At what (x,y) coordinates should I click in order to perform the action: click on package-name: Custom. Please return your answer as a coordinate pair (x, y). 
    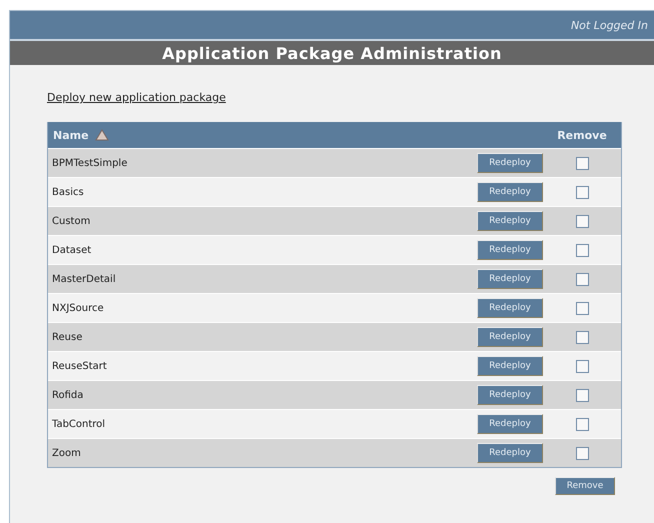
    Looking at the image, I should click on (71, 221).